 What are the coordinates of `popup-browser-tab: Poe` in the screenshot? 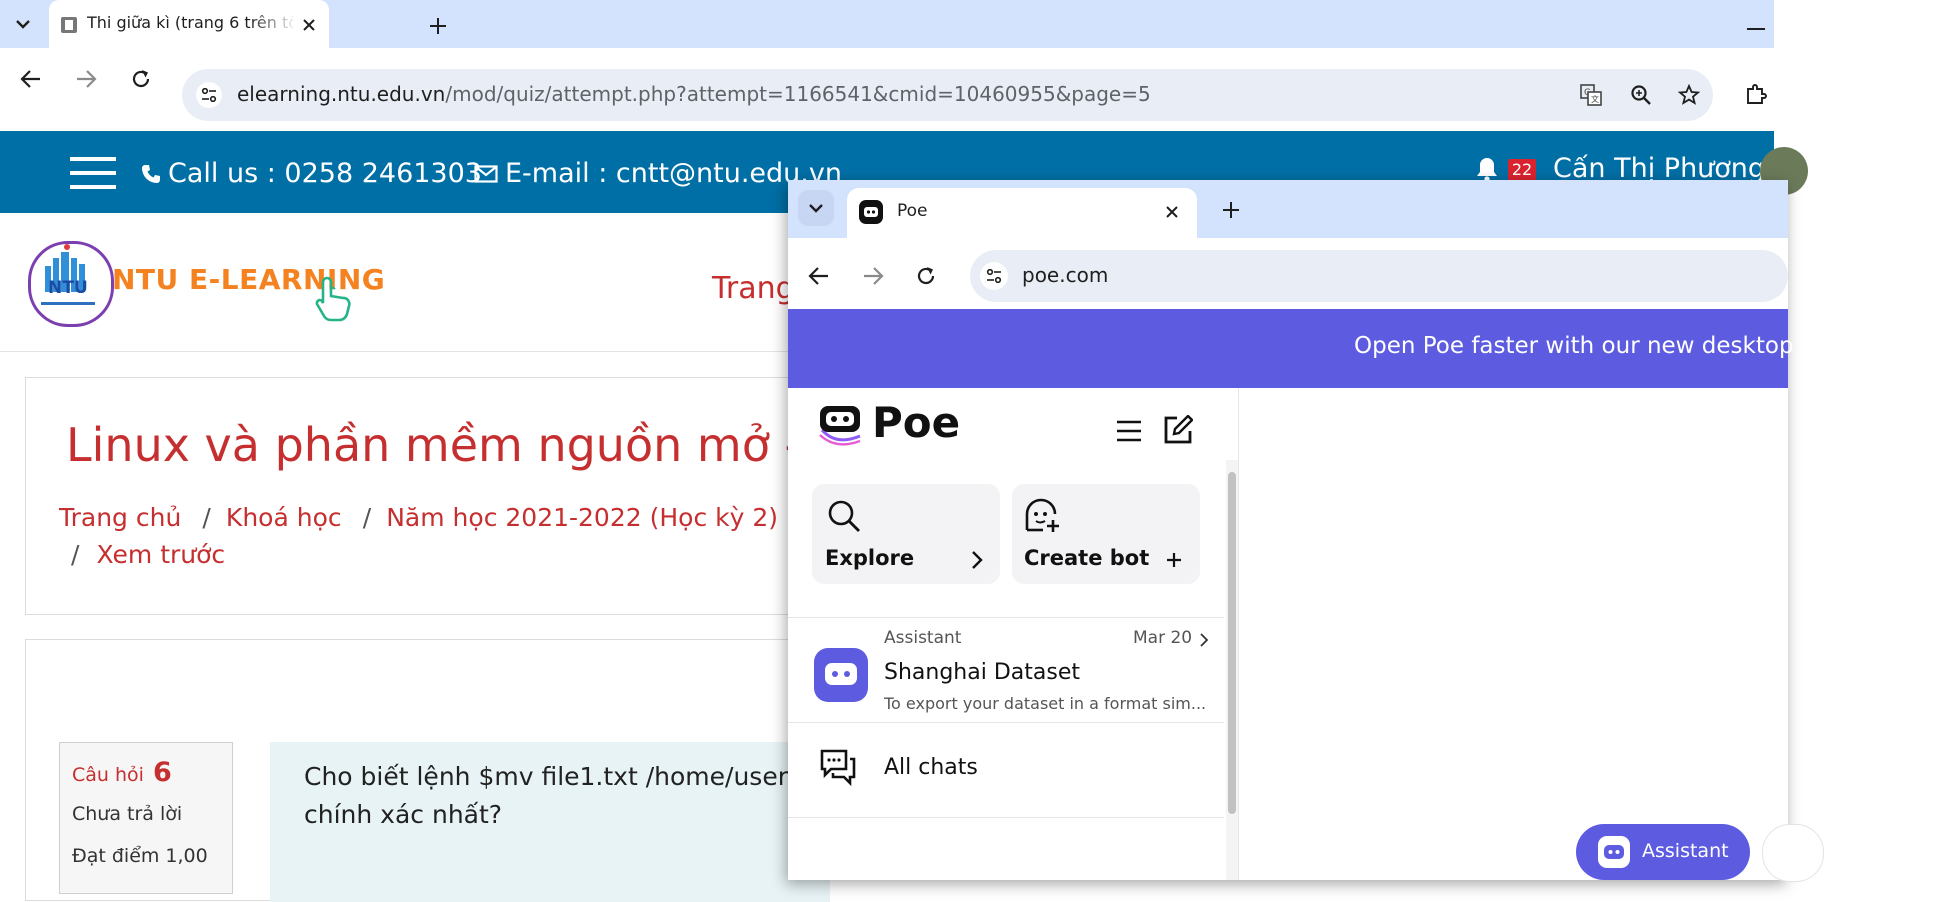 It's located at (1022, 213).